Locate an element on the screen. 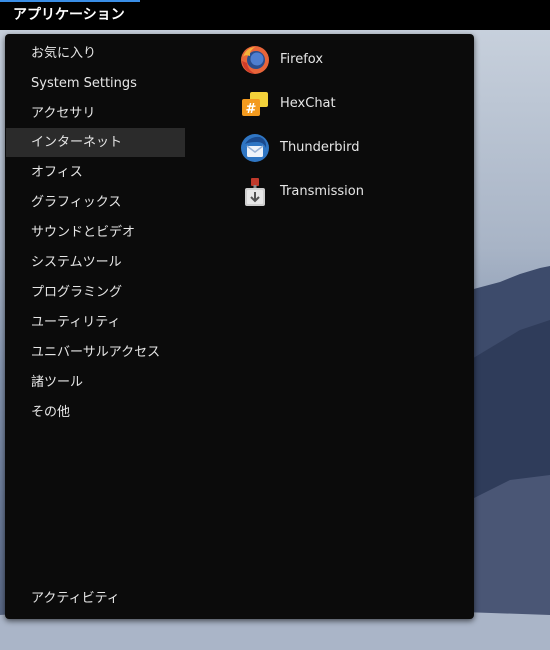 The height and width of the screenshot is (650, 550). category-sound-video: サウンドとビデオ is located at coordinates (95, 232).